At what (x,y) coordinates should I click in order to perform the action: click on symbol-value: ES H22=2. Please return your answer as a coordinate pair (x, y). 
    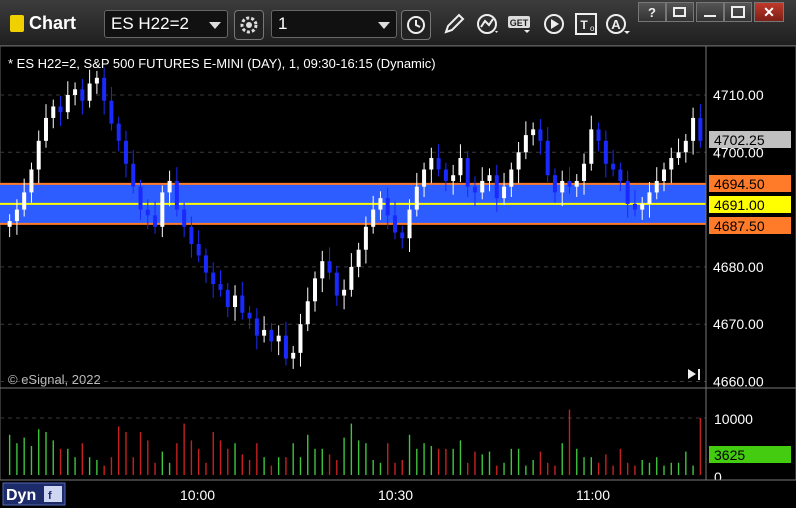
    Looking at the image, I should click on (150, 23).